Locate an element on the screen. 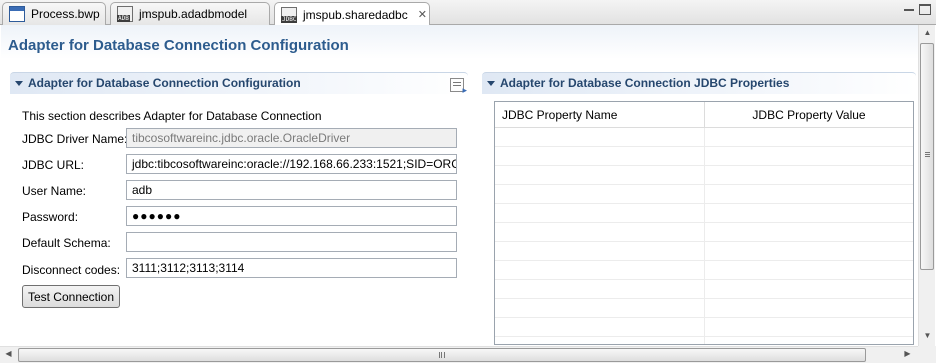 The height and width of the screenshot is (363, 936). scroll-up-icon: ▲ is located at coordinates (927, 32).